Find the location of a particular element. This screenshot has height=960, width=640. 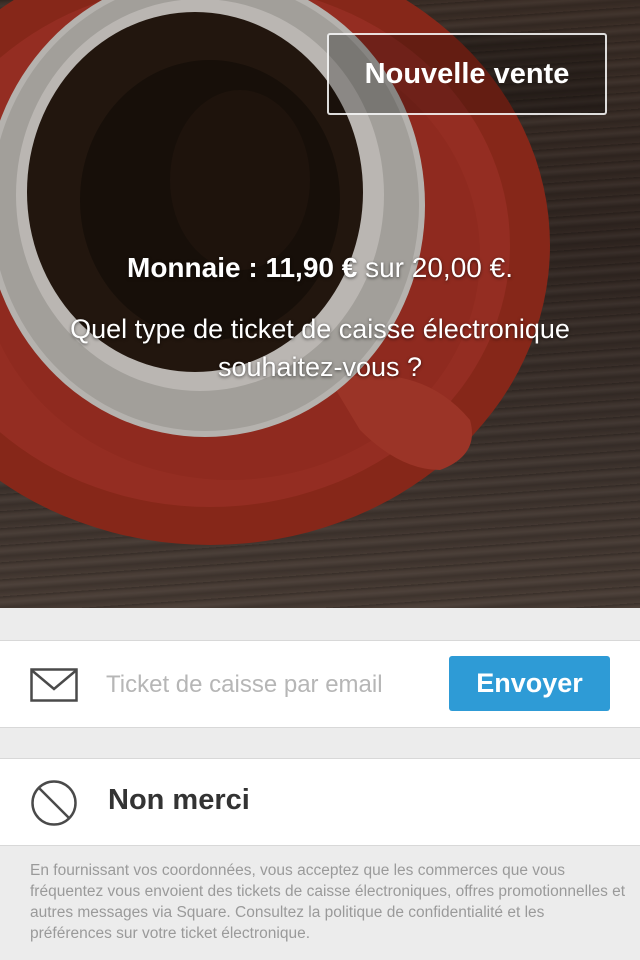

email-input is located at coordinates (271, 685).